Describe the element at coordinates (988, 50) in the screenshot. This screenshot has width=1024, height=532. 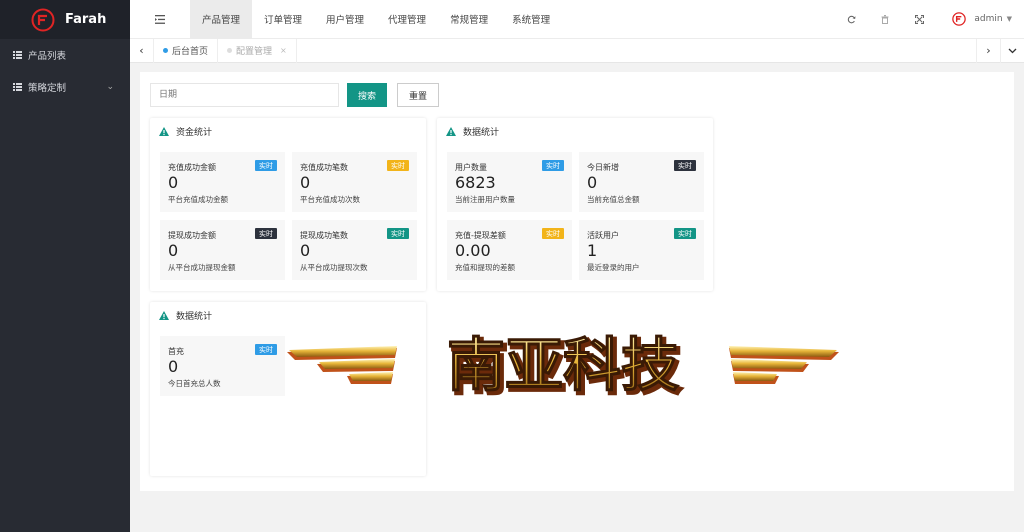
I see `tabs-scroll-right-icon: ›` at that location.